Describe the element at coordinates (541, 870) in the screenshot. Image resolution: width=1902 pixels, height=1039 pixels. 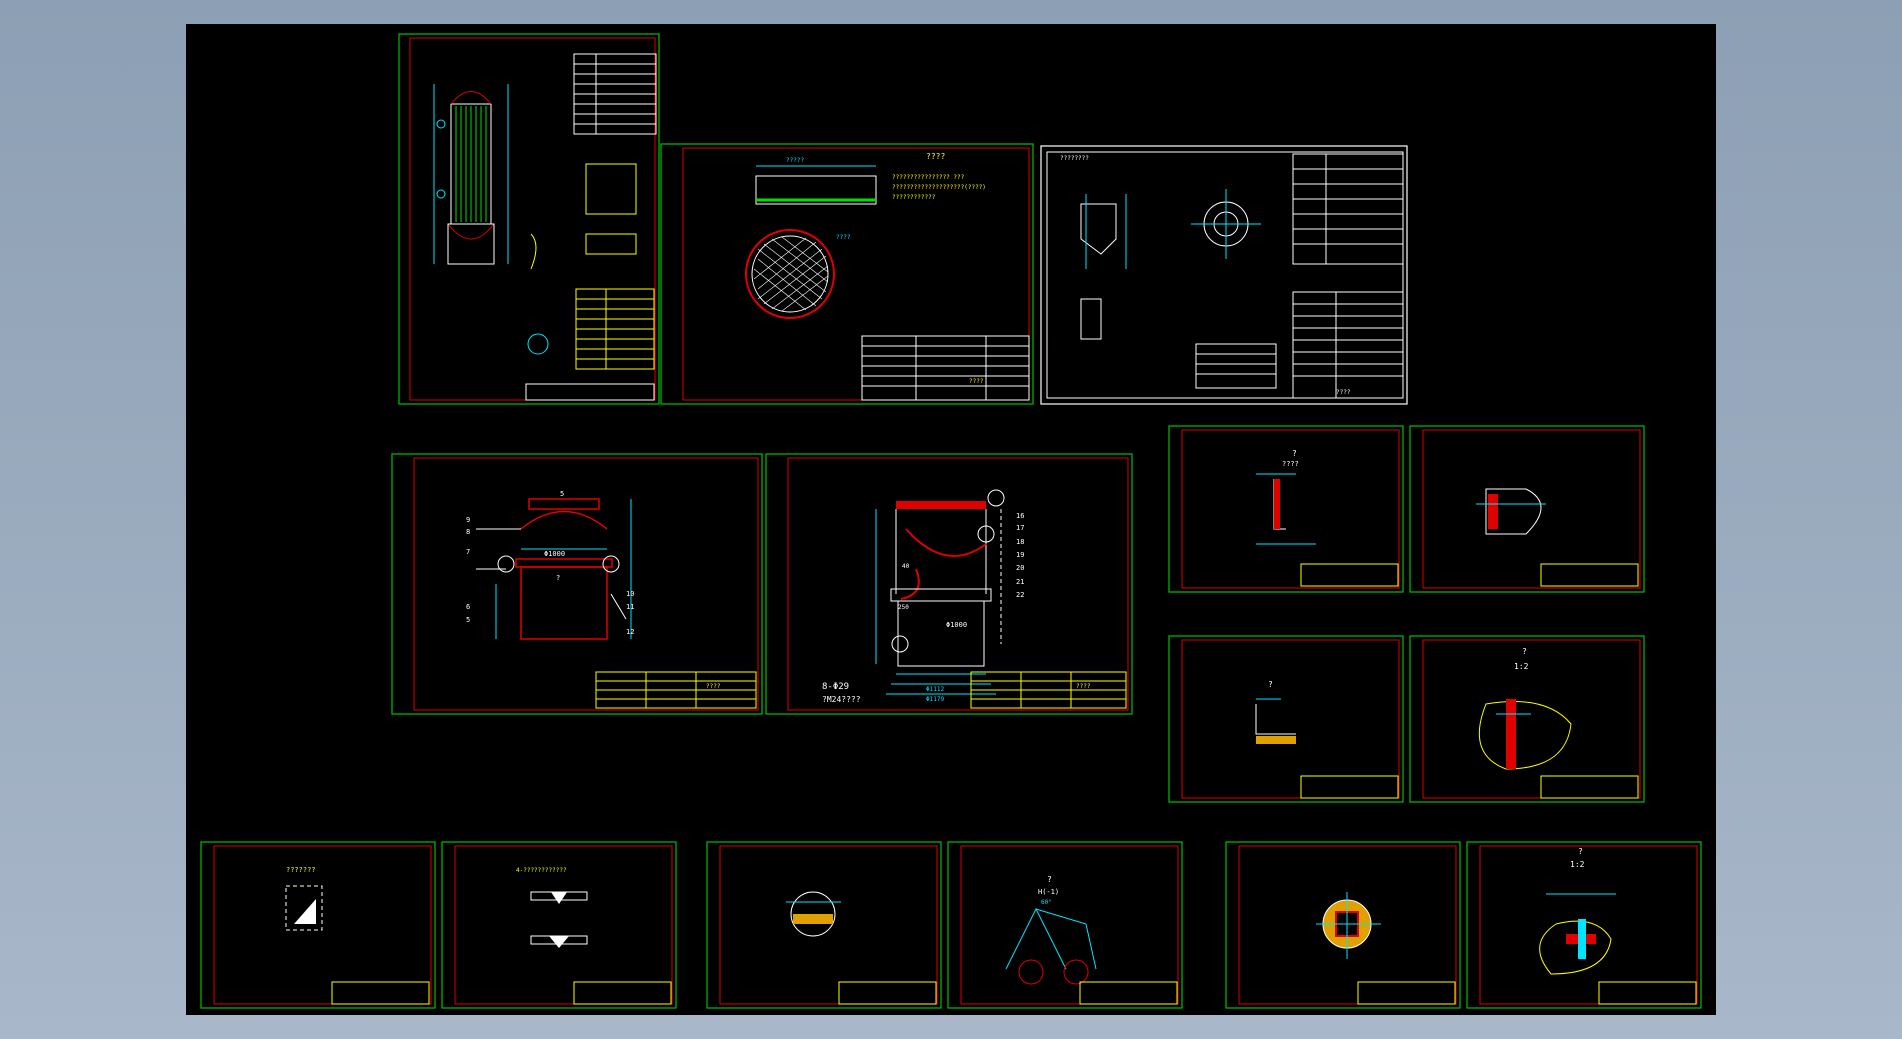
I see `sheet-11-label: 4-????????????` at that location.